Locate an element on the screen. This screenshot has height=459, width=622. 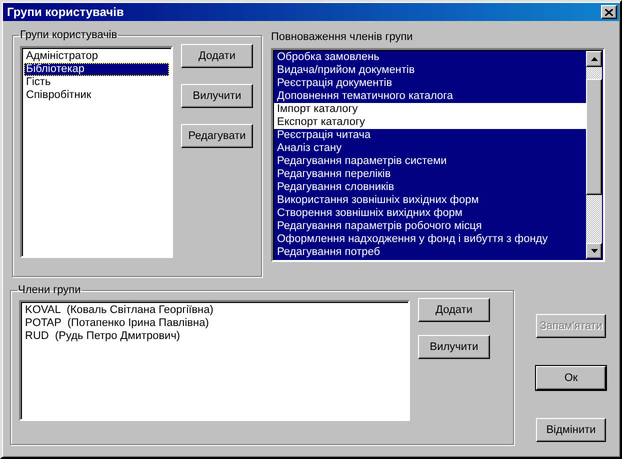
scroll-up-button is located at coordinates (594, 59).